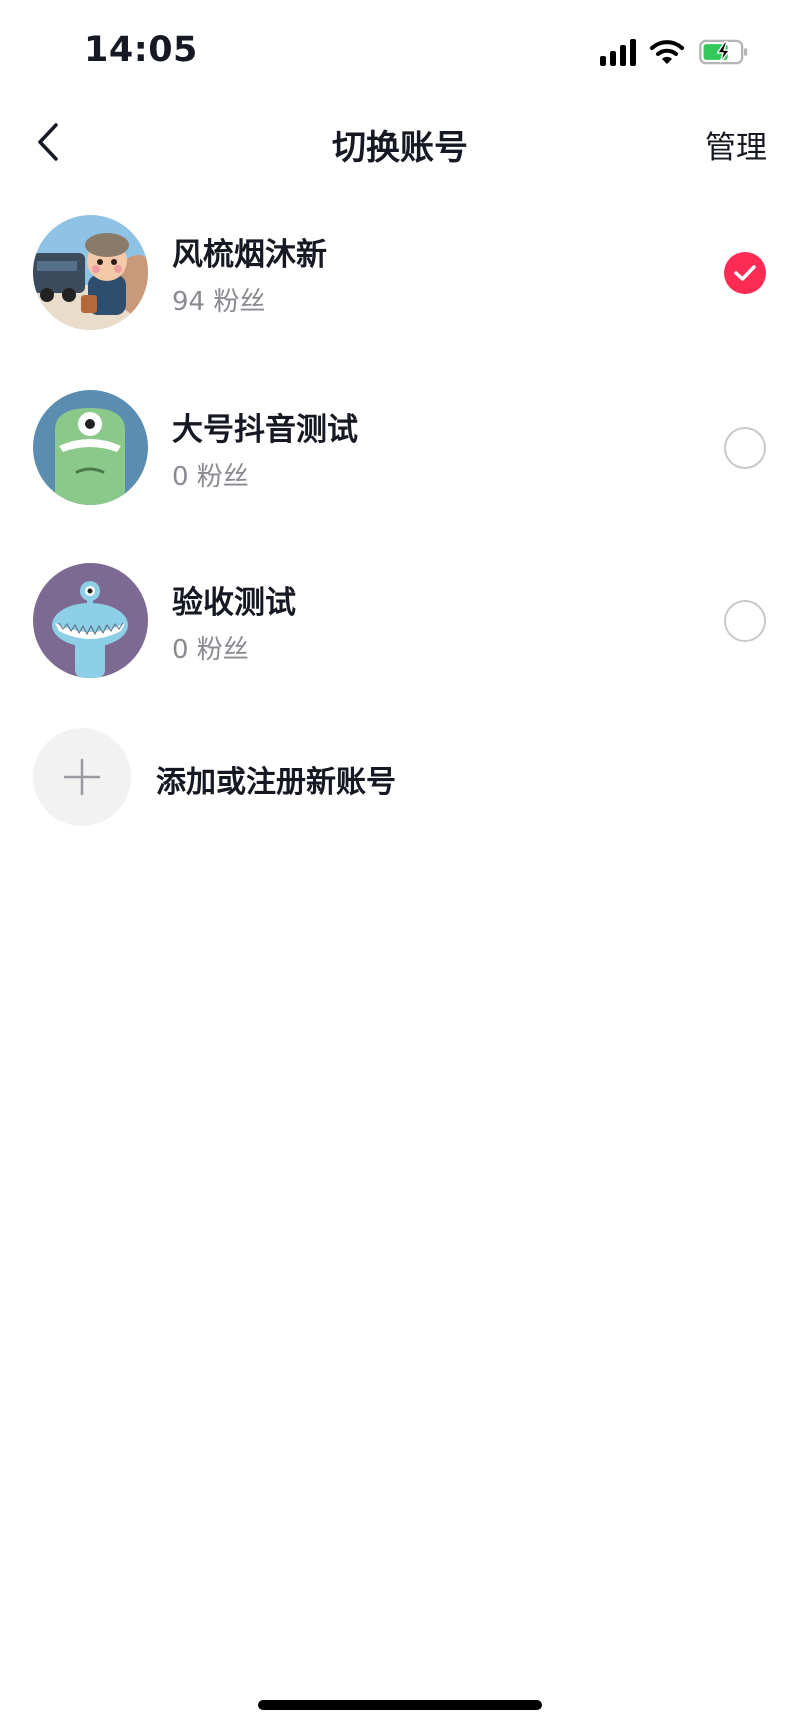 The image size is (800, 1731). I want to click on add-account-label: 添加或注册新账号, so click(276, 782).